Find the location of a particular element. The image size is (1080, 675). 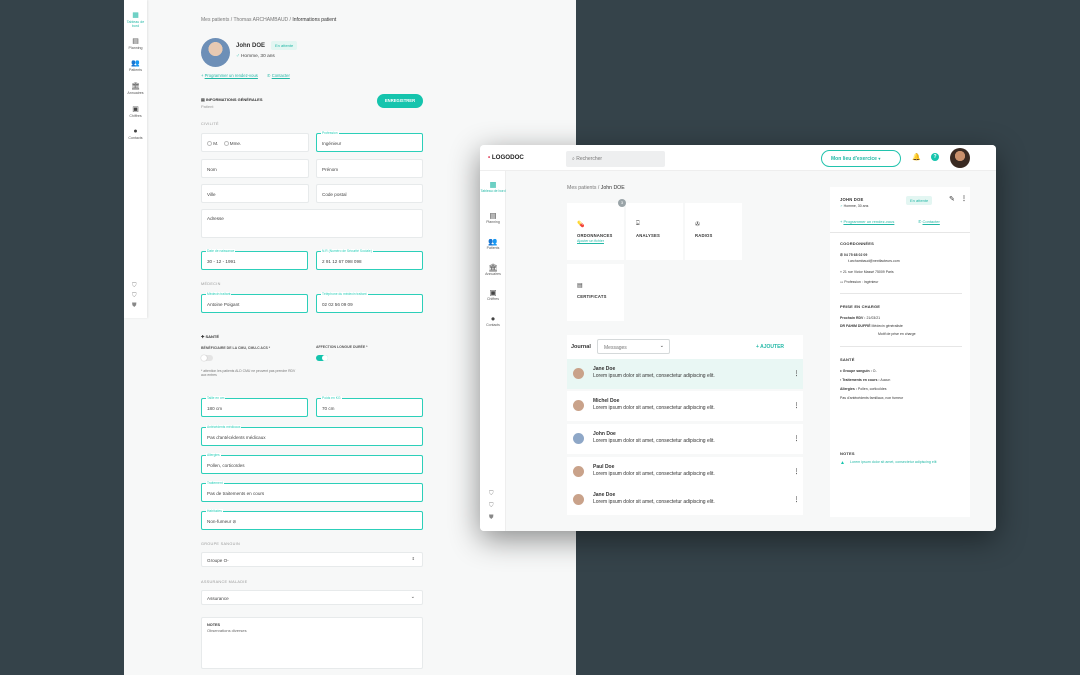

form-sidebar-item-annuaires: 🏛 Annuaires is located at coordinates (135, 89).